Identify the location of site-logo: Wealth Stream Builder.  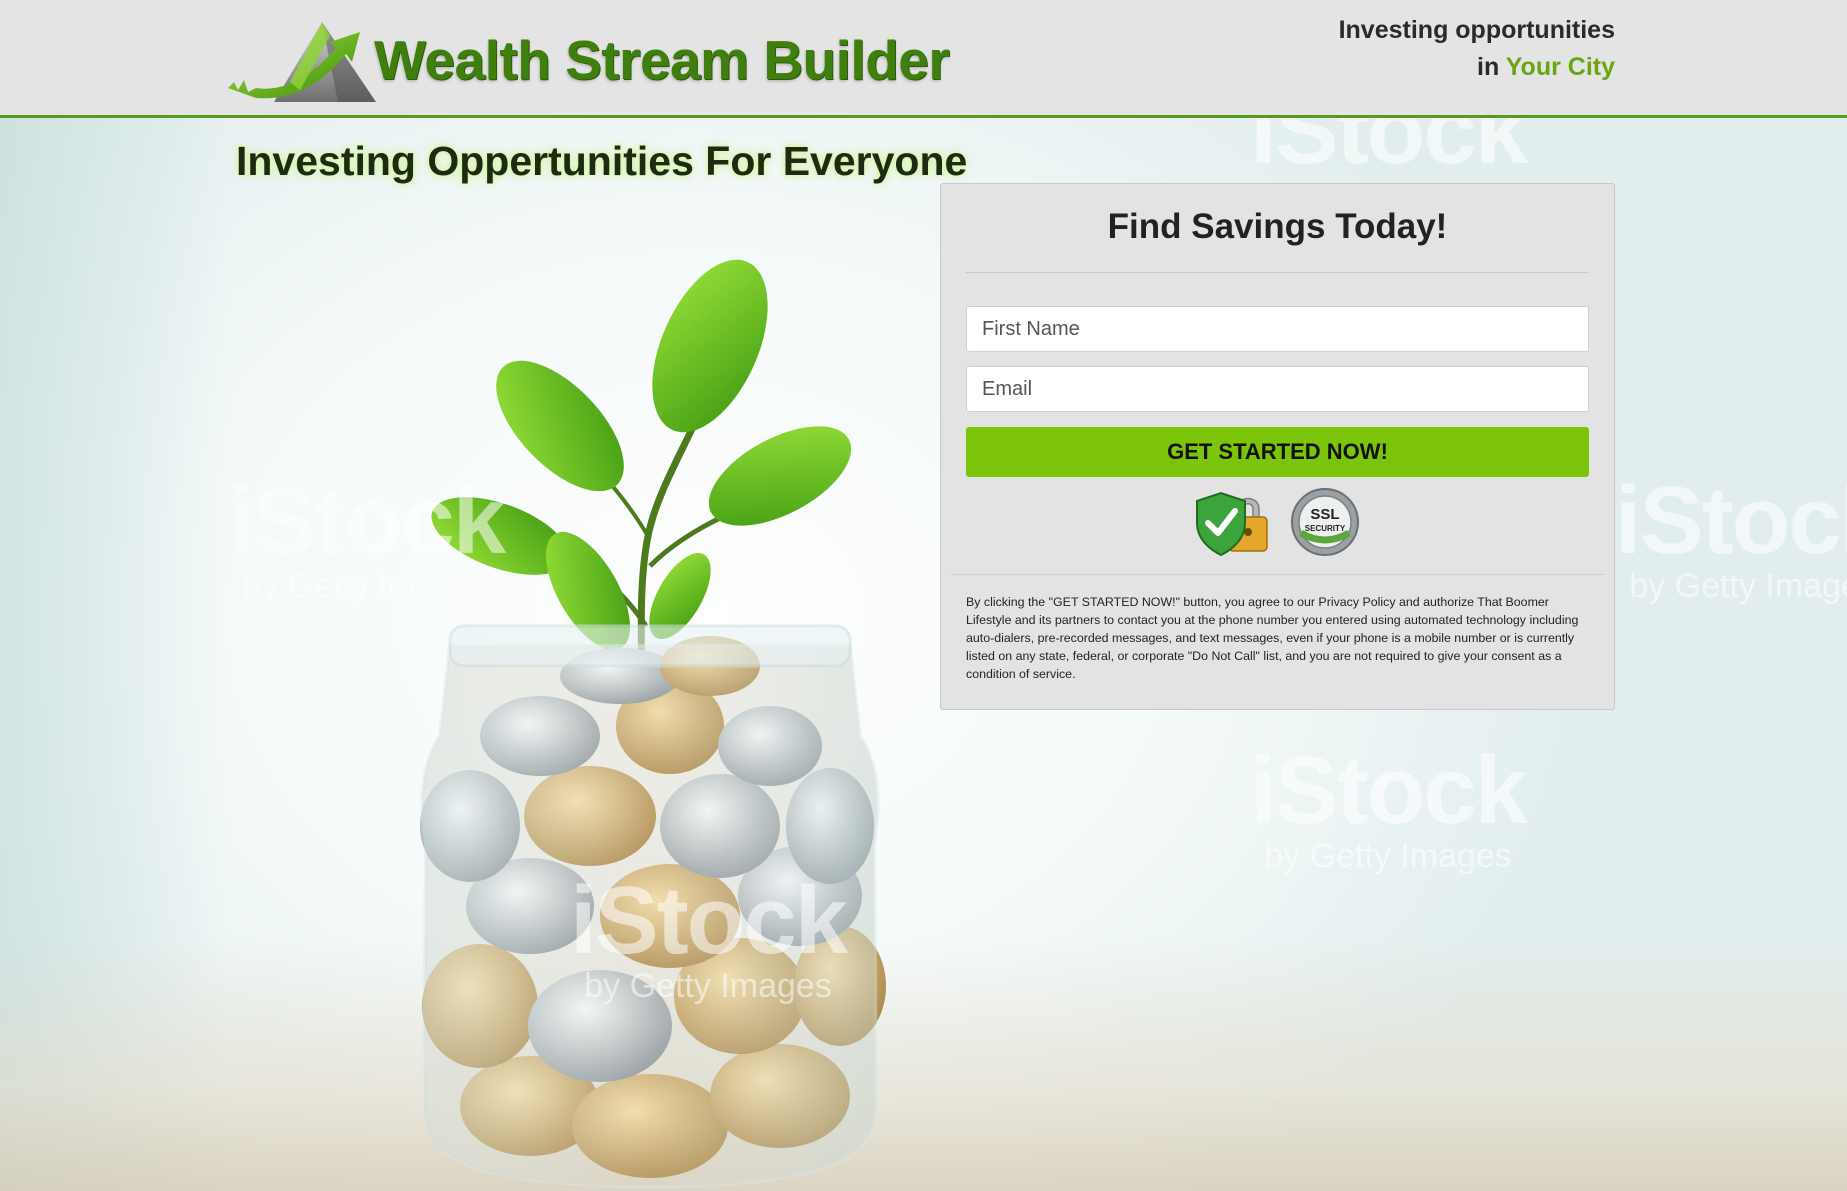
(588, 57).